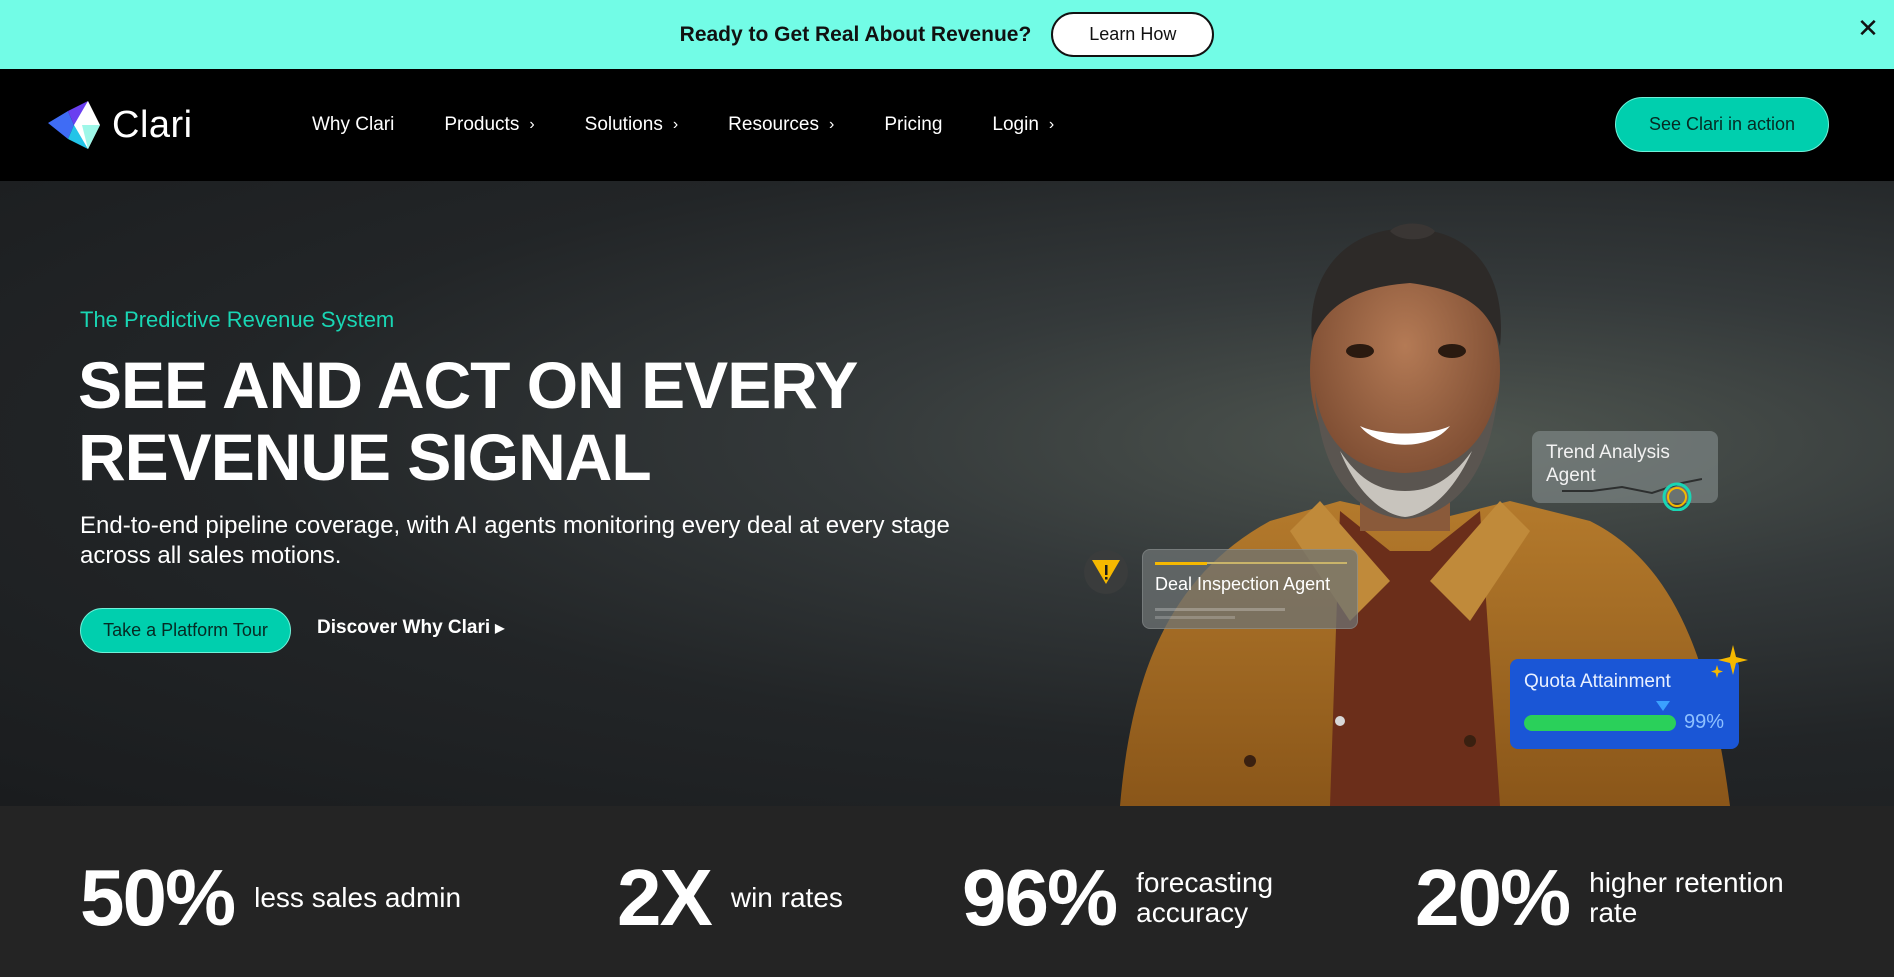  What do you see at coordinates (665, 897) in the screenshot?
I see `stat-value: 2X` at bounding box center [665, 897].